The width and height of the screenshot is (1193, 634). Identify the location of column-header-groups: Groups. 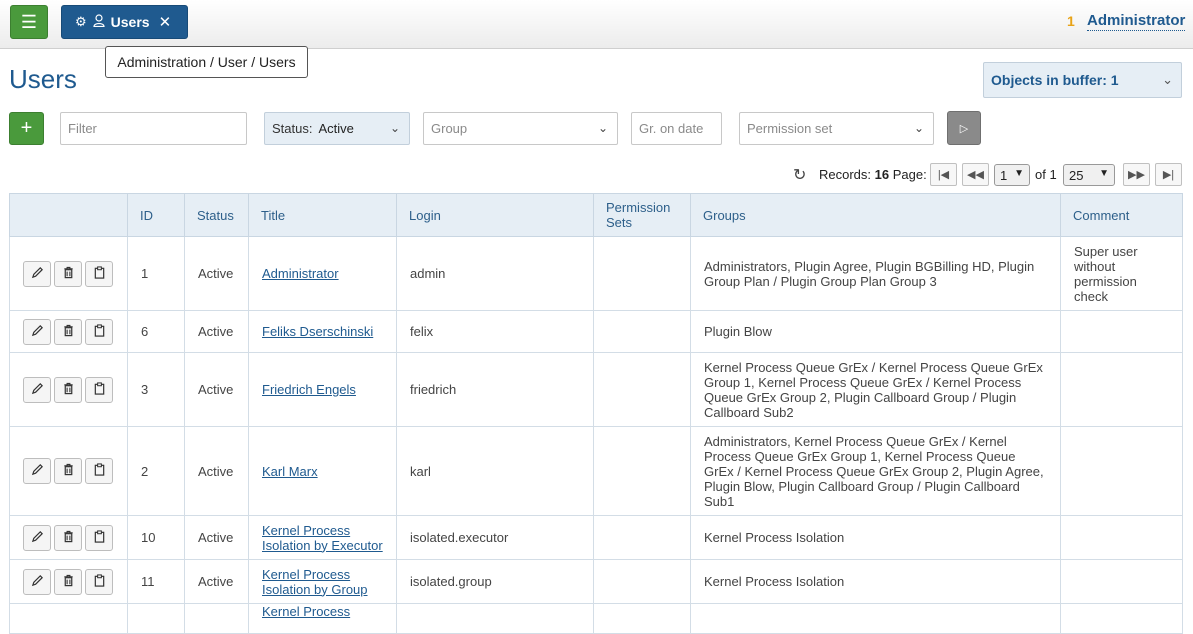
(875, 215).